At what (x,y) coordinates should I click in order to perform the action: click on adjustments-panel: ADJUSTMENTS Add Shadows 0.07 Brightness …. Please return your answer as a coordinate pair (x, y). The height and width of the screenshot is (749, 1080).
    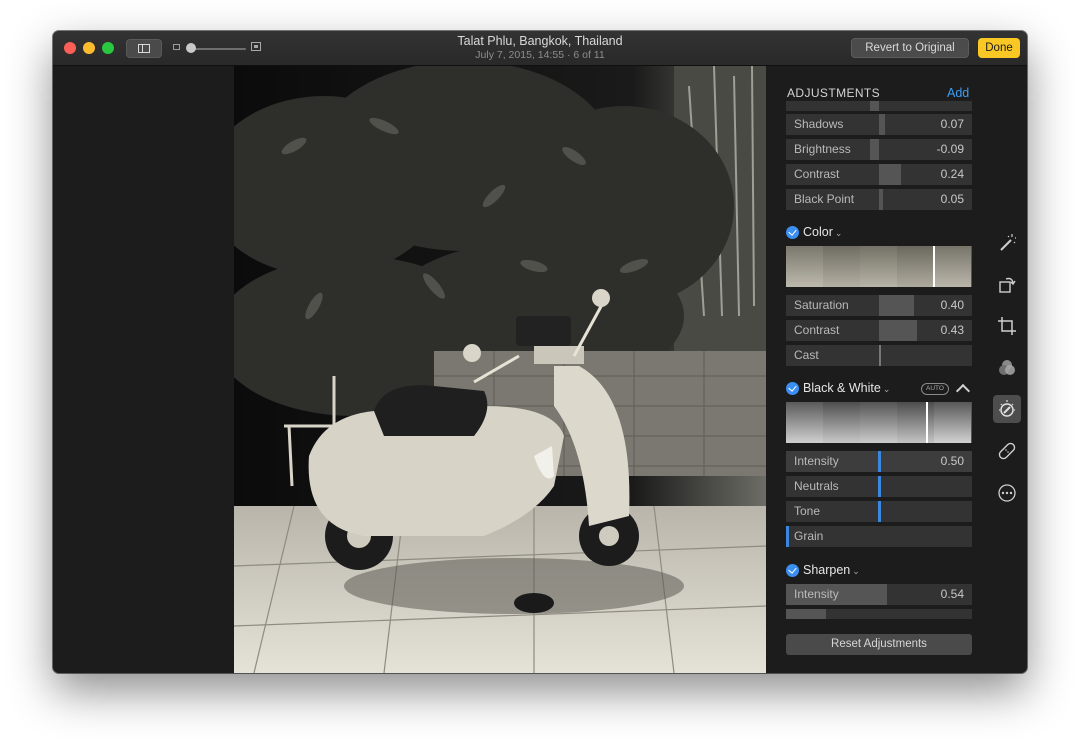
    Looking at the image, I should click on (882, 369).